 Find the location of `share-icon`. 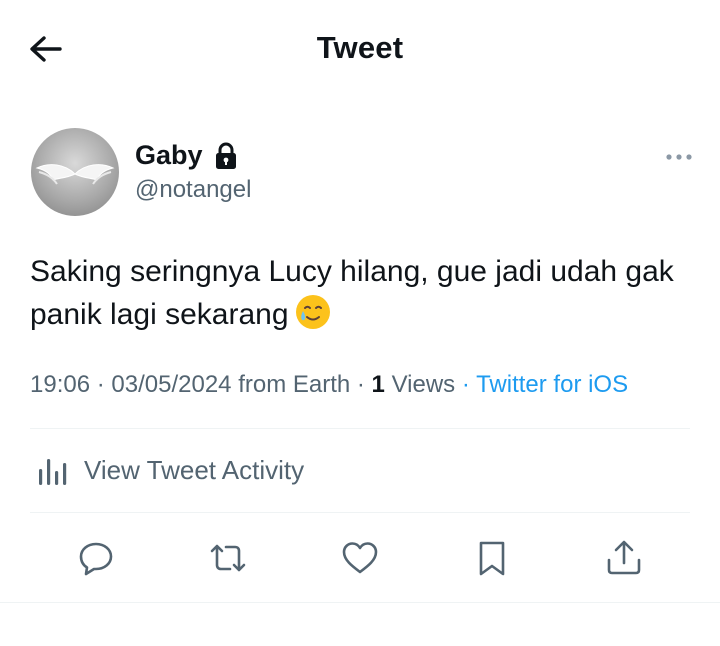

share-icon is located at coordinates (624, 557).